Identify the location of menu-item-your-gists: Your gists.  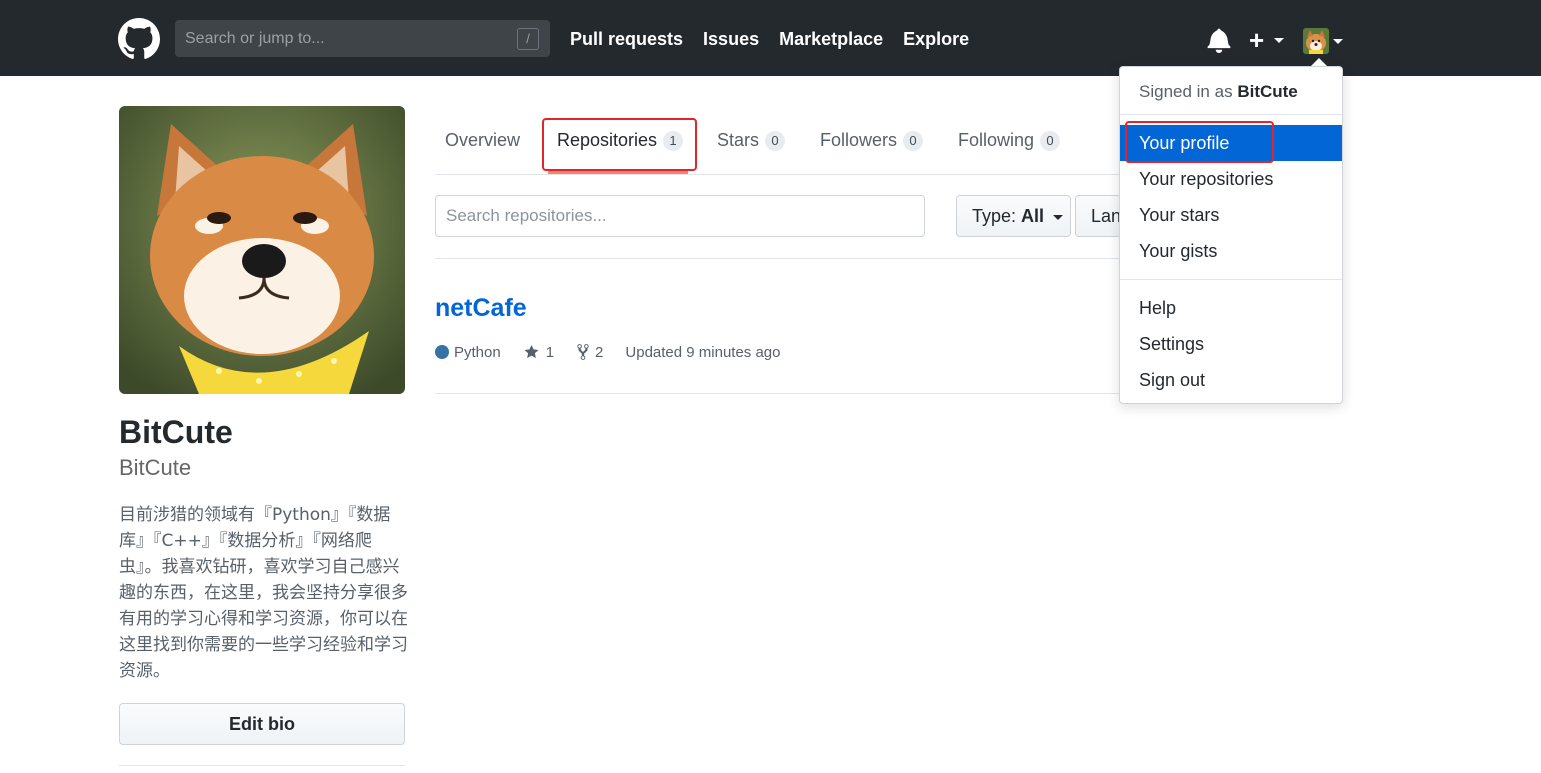
(1231, 251).